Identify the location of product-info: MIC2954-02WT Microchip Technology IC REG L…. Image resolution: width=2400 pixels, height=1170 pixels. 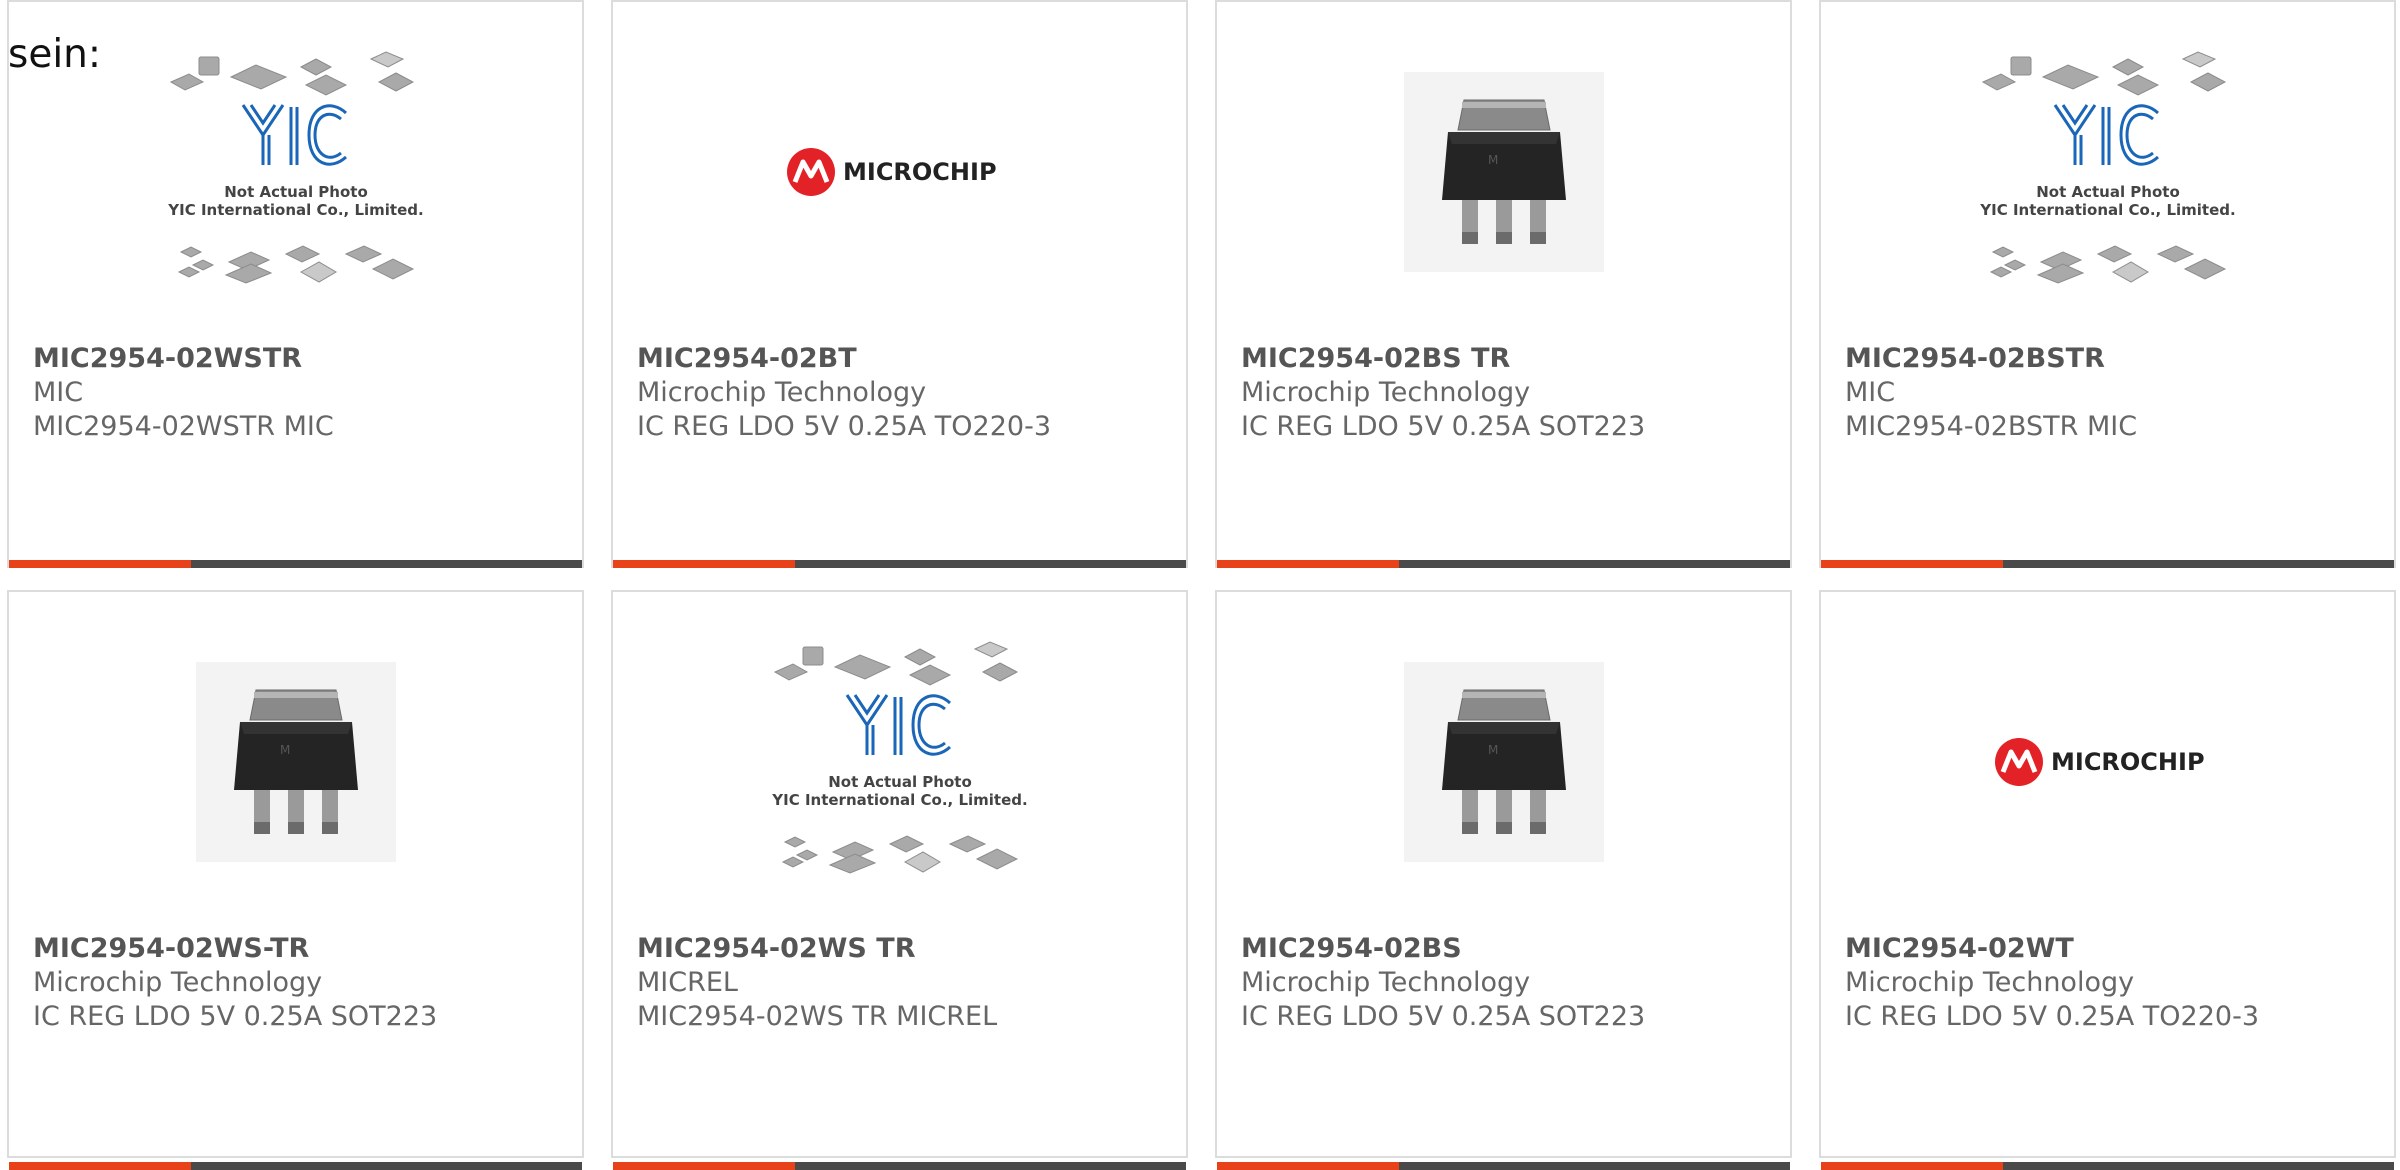
(2113, 983).